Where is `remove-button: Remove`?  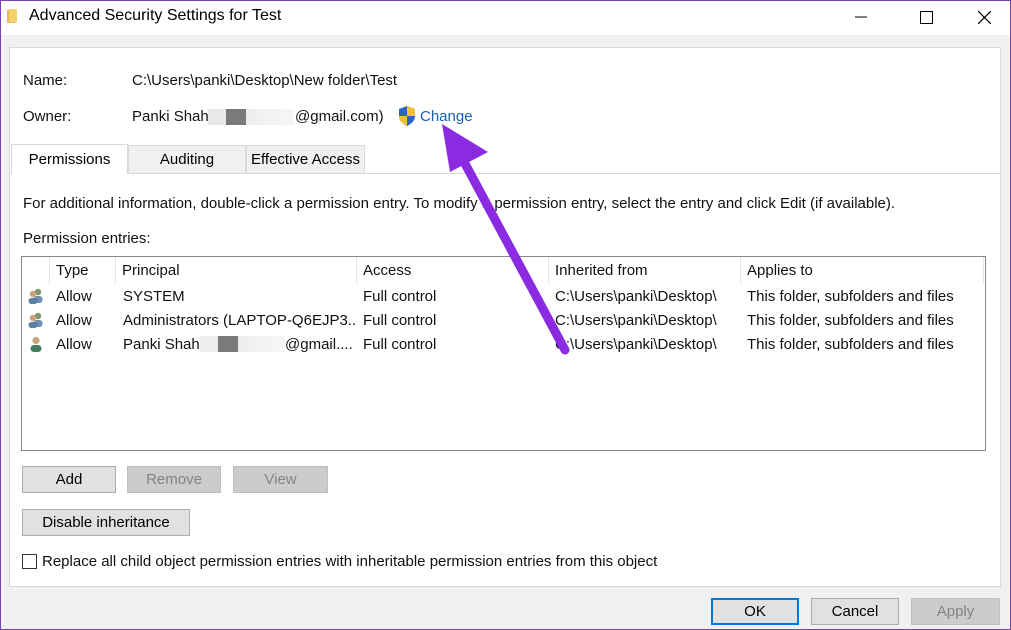 remove-button: Remove is located at coordinates (174, 479).